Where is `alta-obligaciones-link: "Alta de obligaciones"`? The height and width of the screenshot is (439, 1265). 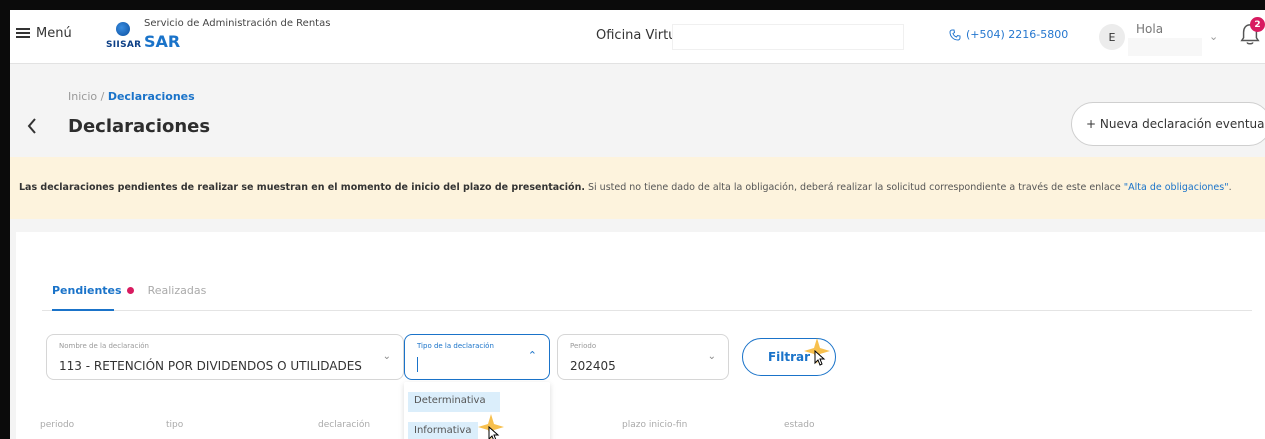 alta-obligaciones-link: "Alta de obligaciones" is located at coordinates (1176, 187).